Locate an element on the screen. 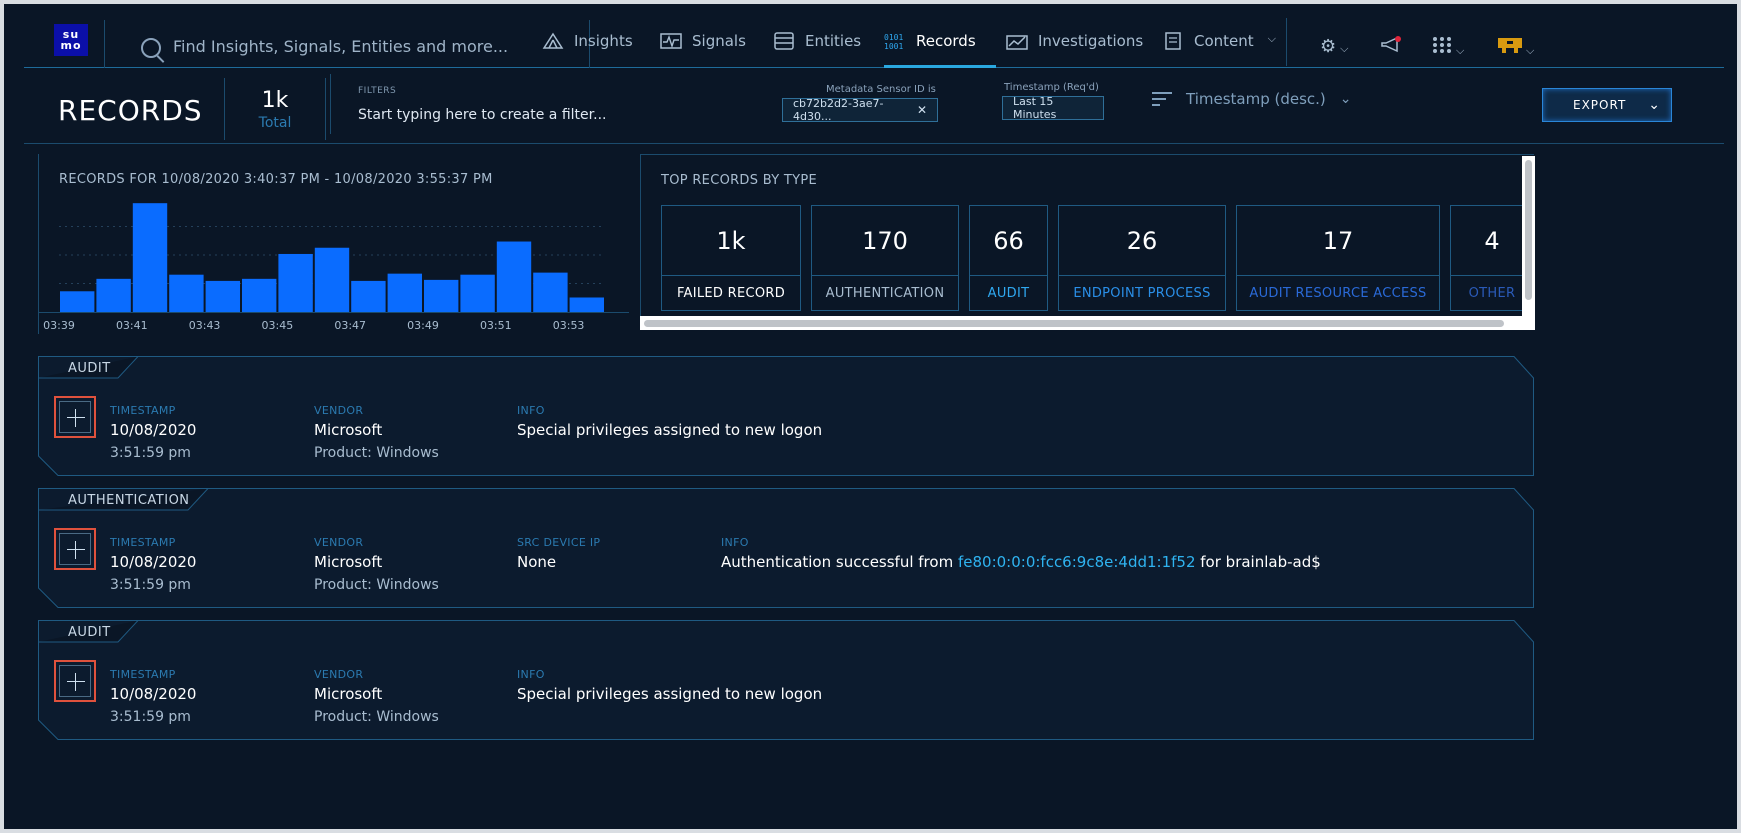  field-label: TIMESTAMP is located at coordinates (143, 674).